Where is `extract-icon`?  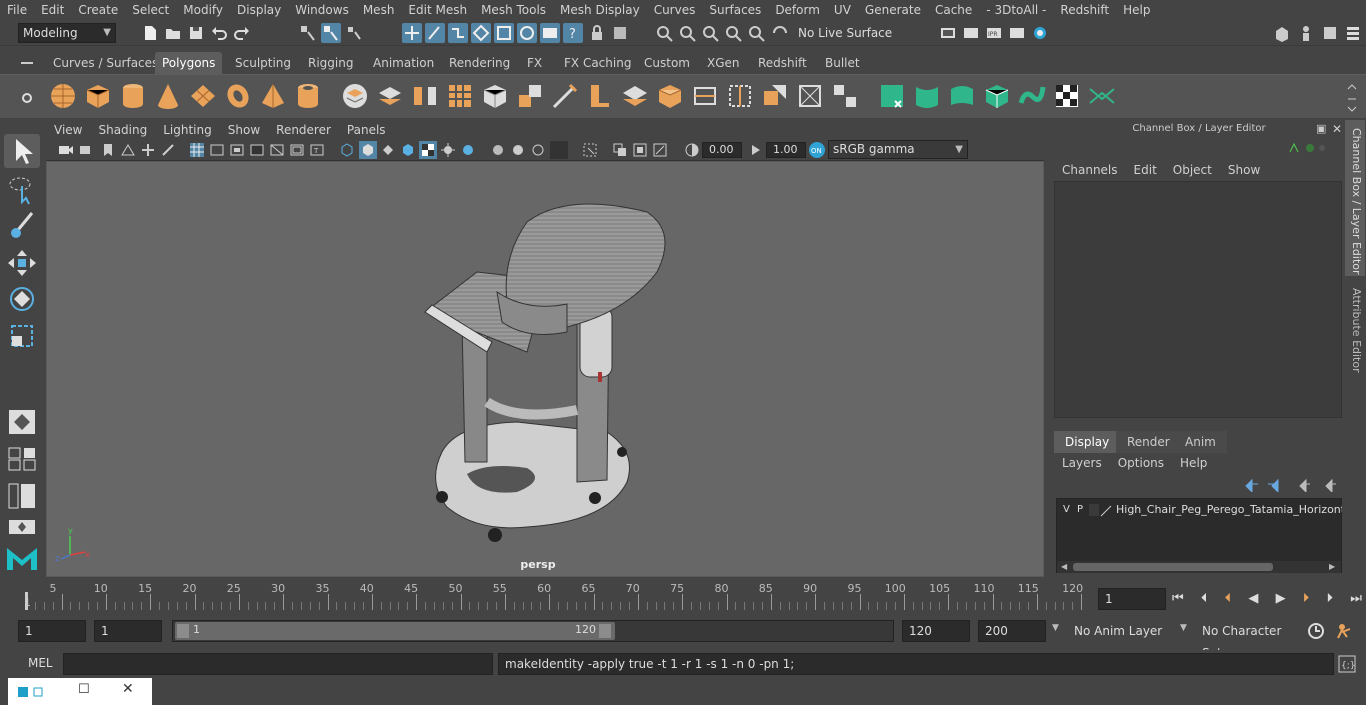
extract-icon is located at coordinates (425, 96).